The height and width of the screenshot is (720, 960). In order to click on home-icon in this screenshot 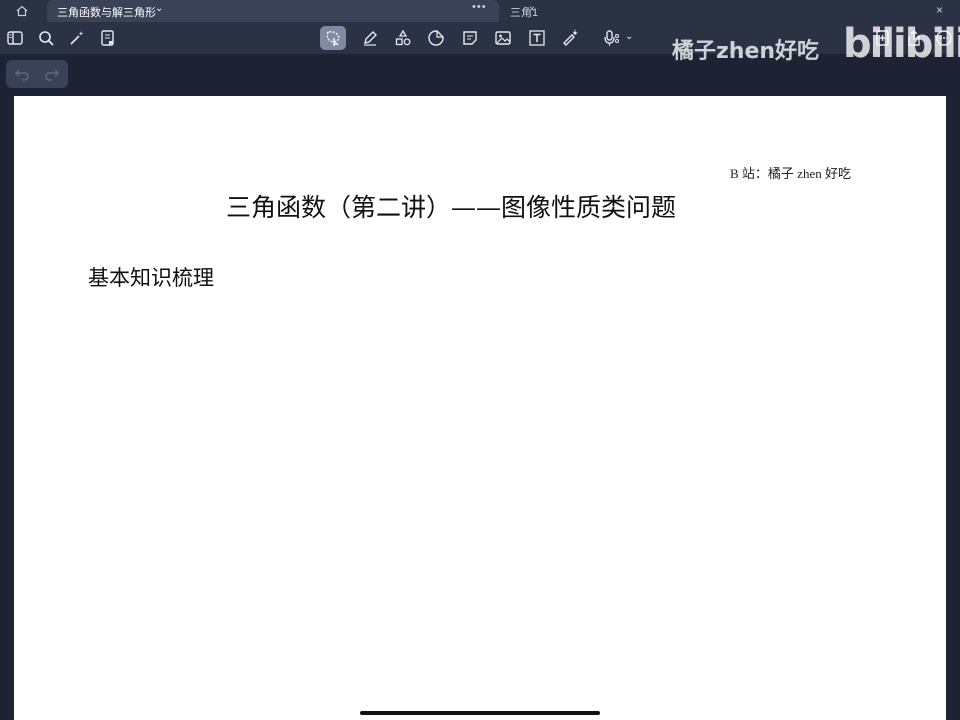, I will do `click(22, 11)`.